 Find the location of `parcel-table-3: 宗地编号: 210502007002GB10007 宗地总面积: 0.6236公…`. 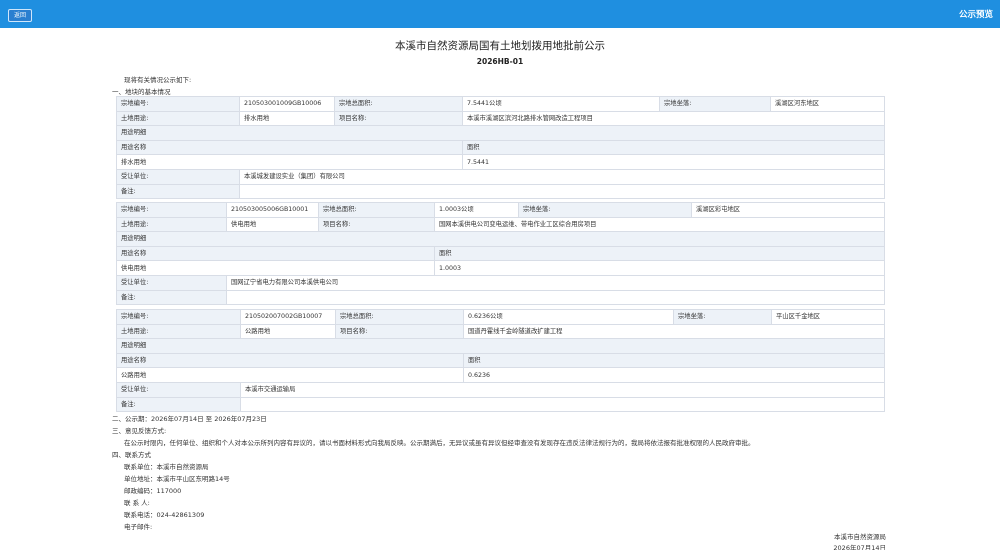

parcel-table-3: 宗地编号: 210502007002GB10007 宗地总面积: 0.6236公… is located at coordinates (500, 361).